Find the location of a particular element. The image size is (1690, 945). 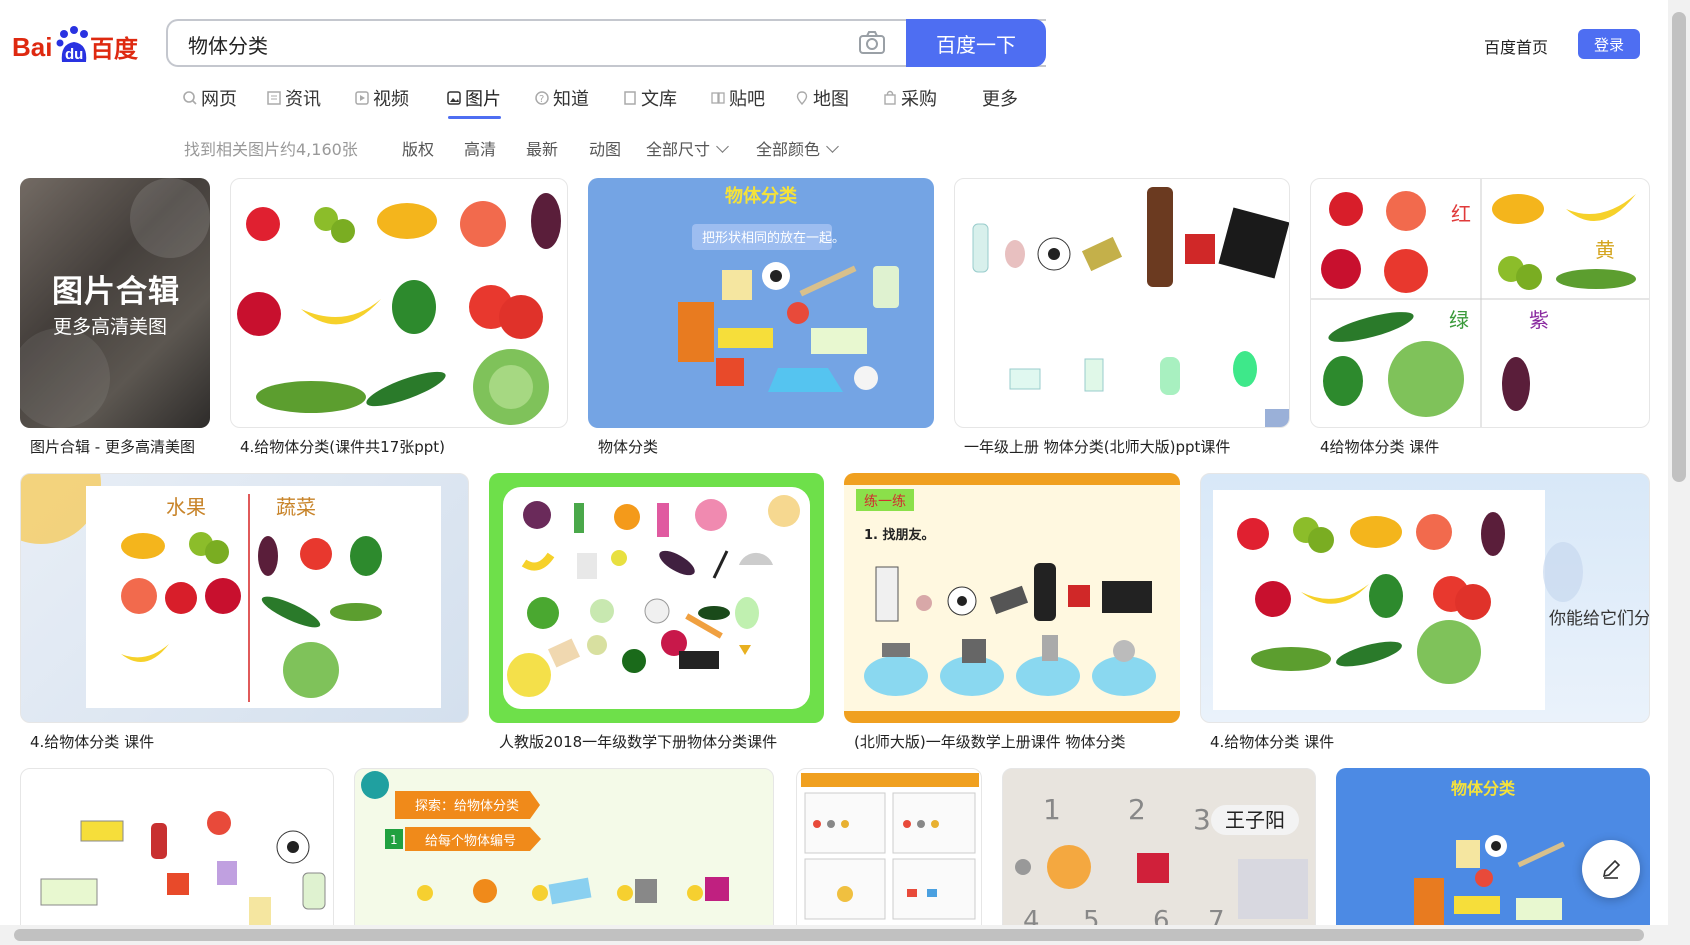

image-caption: 4.给物体分类(课件共17张ppt) is located at coordinates (400, 446).